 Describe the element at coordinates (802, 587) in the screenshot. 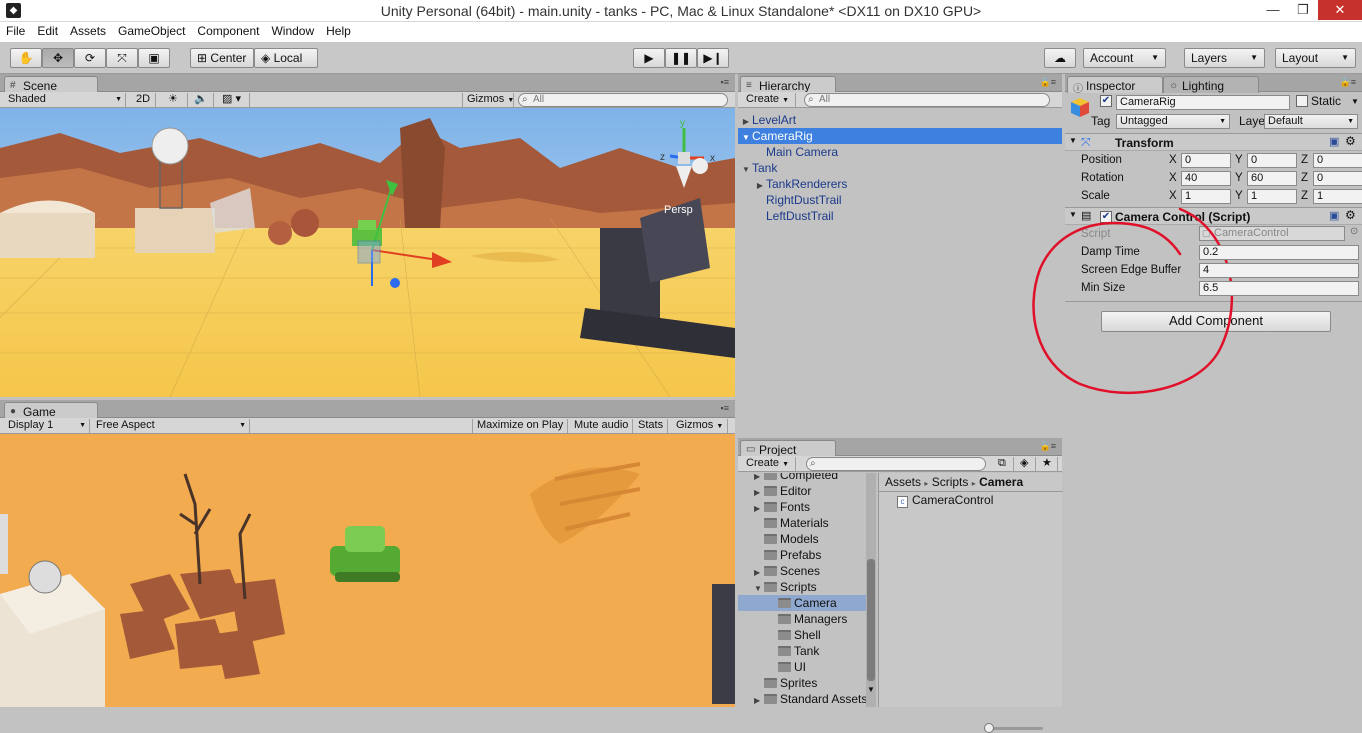

I see `project-folder-scripts: ▼ Scripts` at that location.